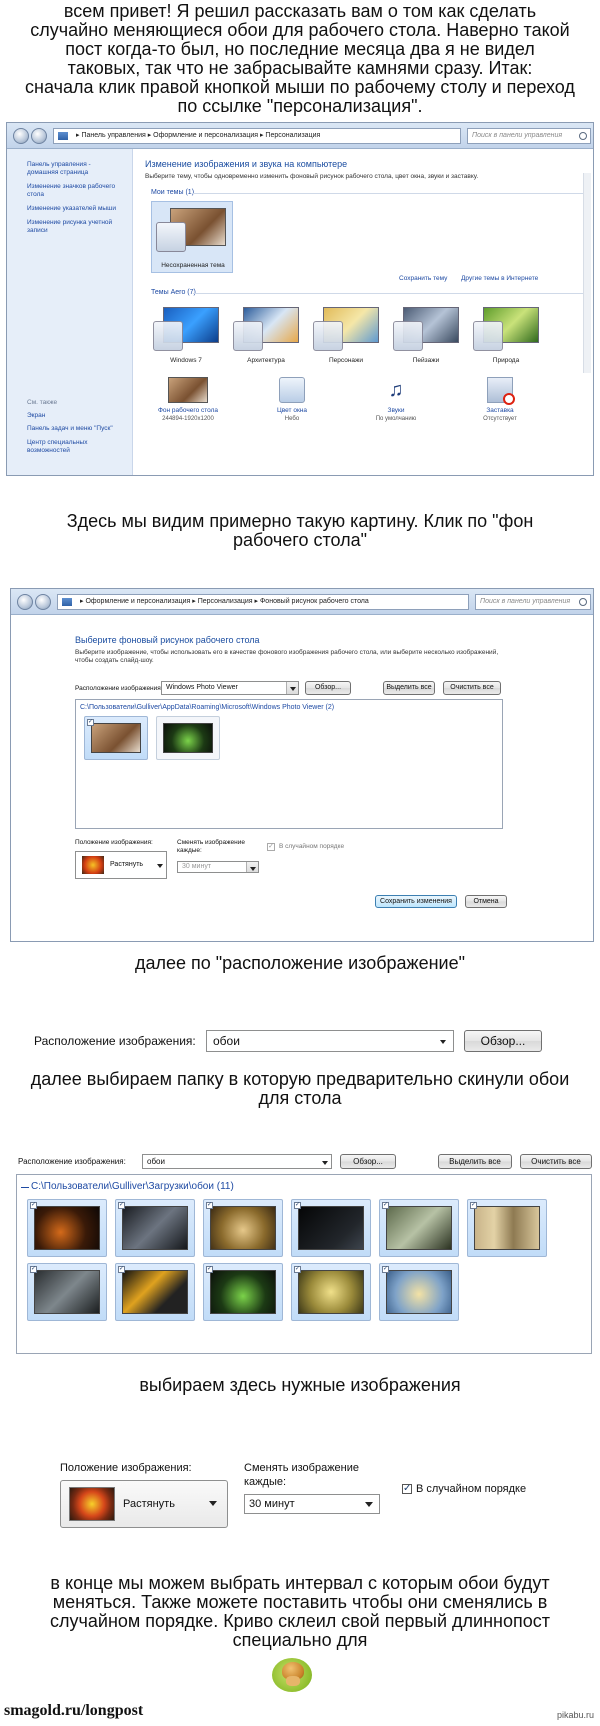 This screenshot has height=1726, width=600. Describe the element at coordinates (186, 336) in the screenshot. I see `theme-windows7: Windows 7` at that location.